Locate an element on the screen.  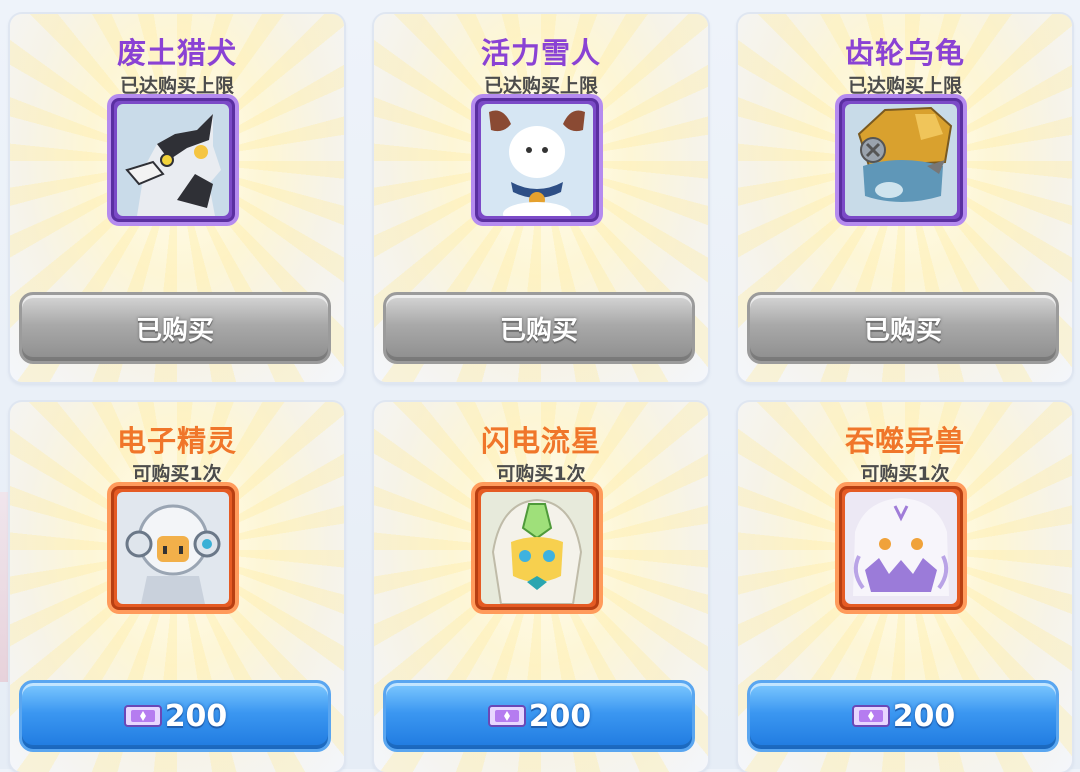
shop-card-devouring-beast: 吞噬异兽 可购买1次 200 is located at coordinates (905, 587).